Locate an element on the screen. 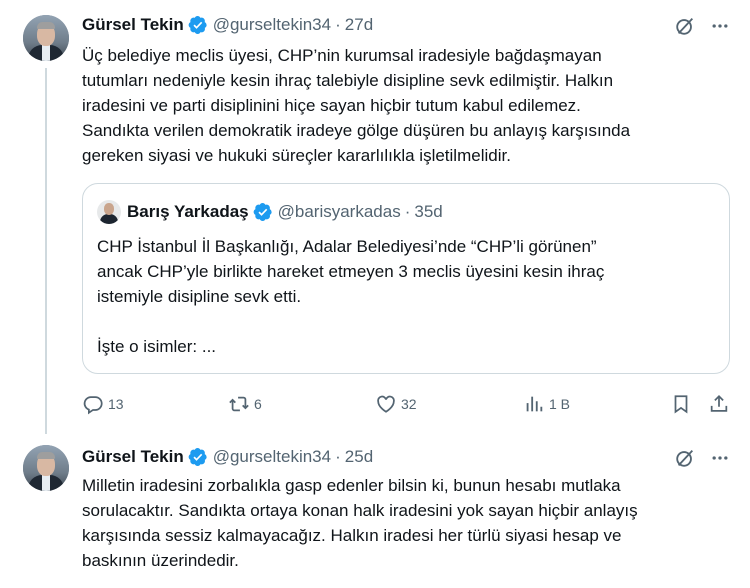  quoted-tweet-header: Barış Yarkadaş @barisyarkadas · 35d is located at coordinates (270, 212).